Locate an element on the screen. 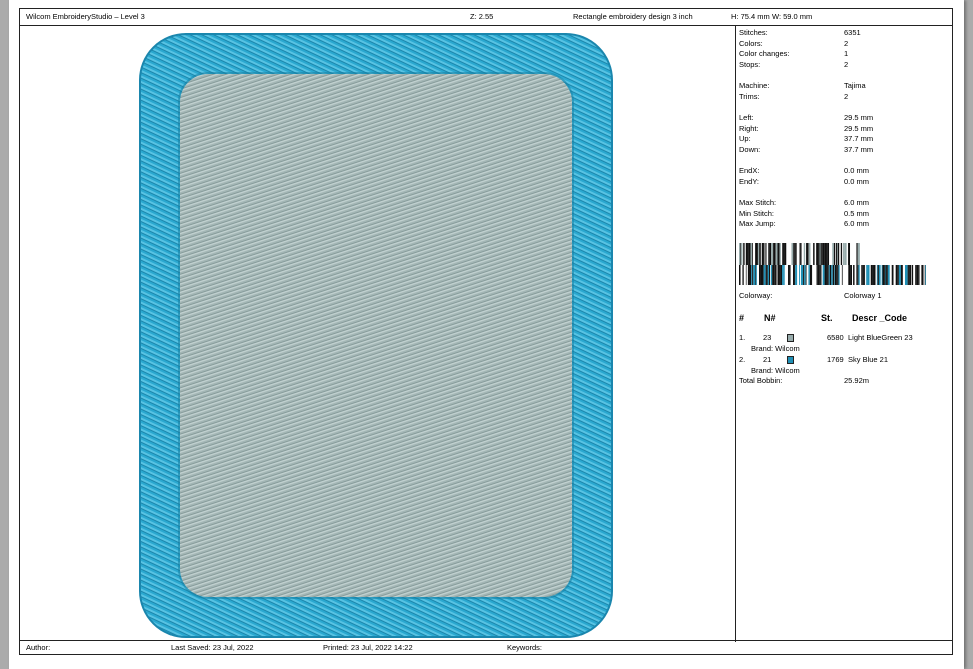 This screenshot has width=973, height=669. stat-max-jump: Max Jump: 6.0 mm is located at coordinates (804, 223).